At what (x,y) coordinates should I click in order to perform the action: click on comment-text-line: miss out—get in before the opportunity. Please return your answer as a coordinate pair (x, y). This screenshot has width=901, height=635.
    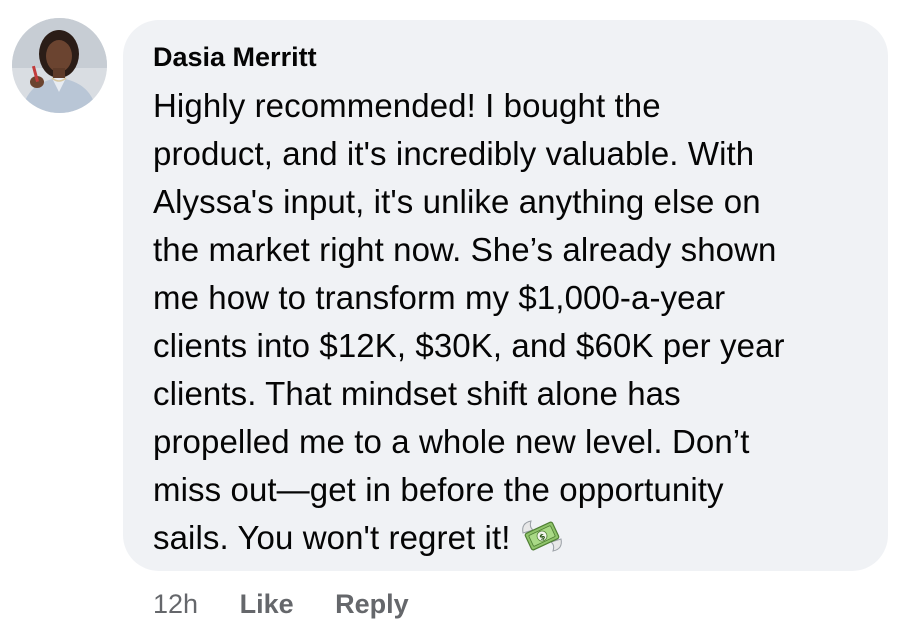
    Looking at the image, I should click on (438, 489).